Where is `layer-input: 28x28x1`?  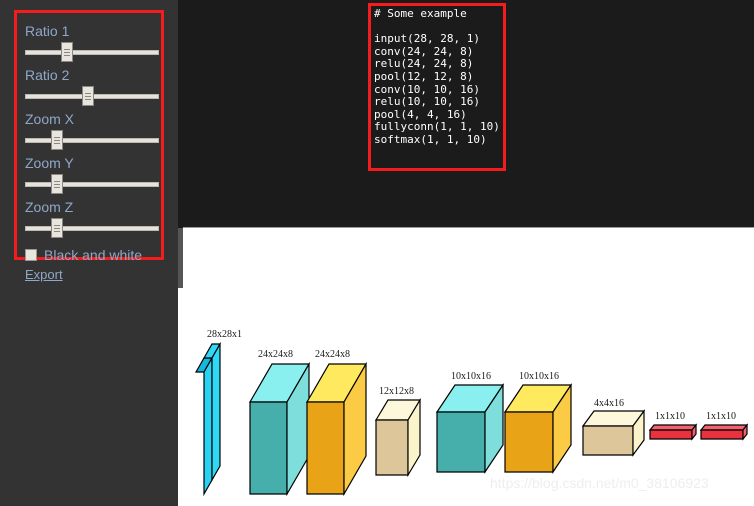
layer-input: 28x28x1 is located at coordinates (218, 413).